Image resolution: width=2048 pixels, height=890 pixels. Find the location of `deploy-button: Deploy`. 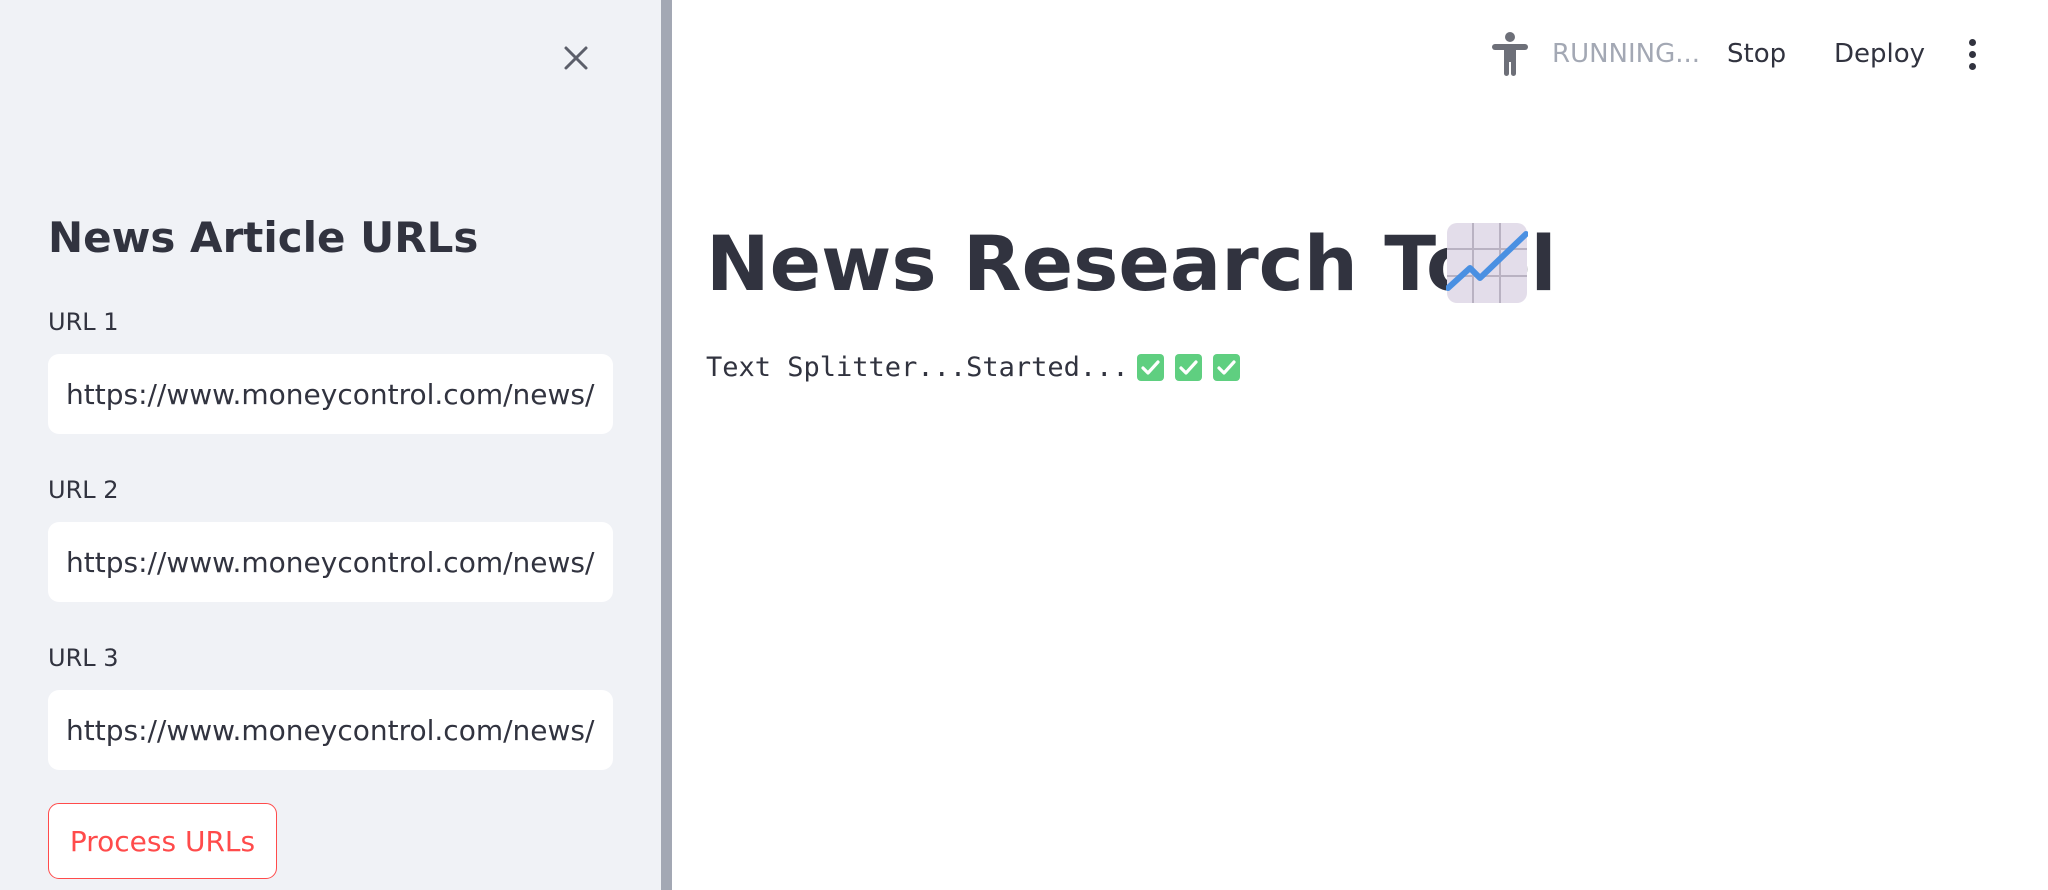

deploy-button: Deploy is located at coordinates (1879, 54).